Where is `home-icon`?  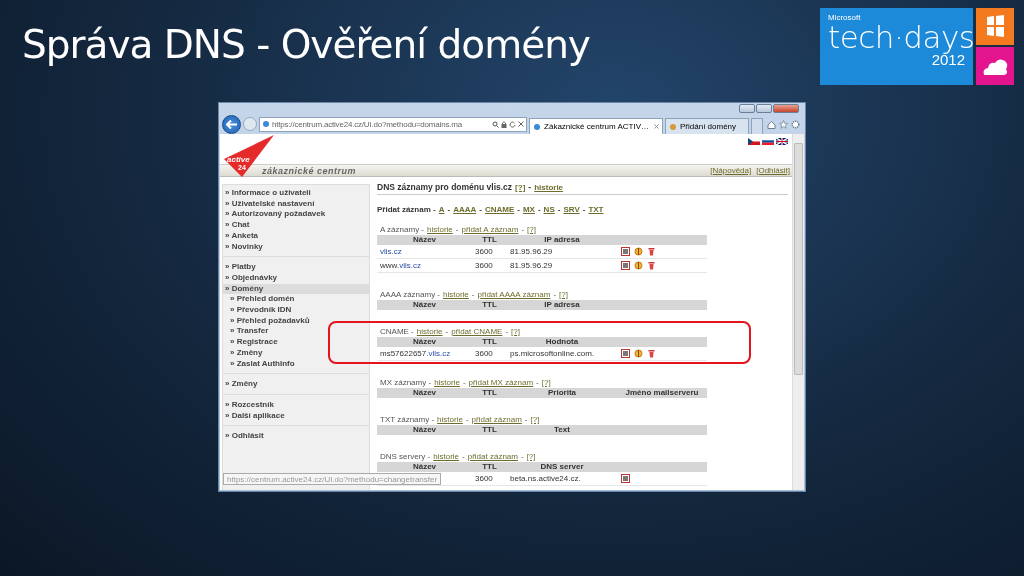
home-icon is located at coordinates (771, 124).